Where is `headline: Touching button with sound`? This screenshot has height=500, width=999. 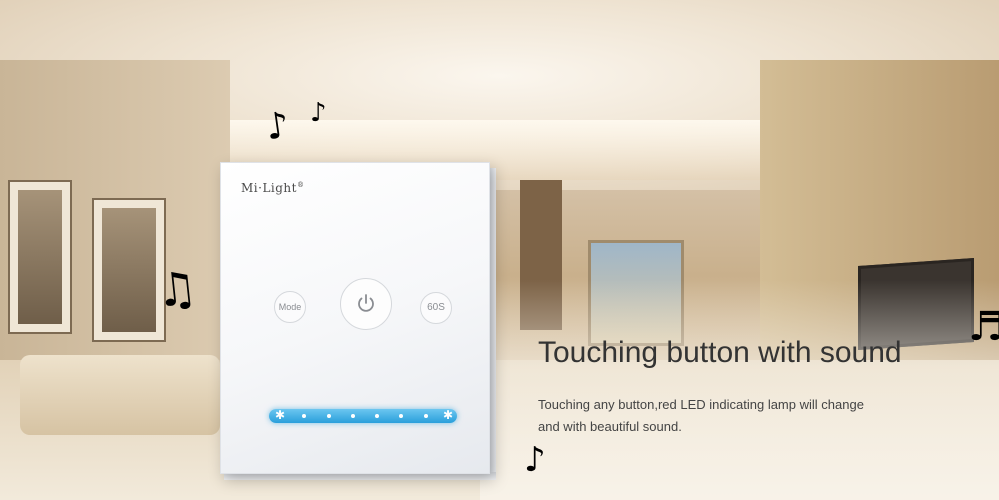
headline: Touching button with sound is located at coordinates (720, 352).